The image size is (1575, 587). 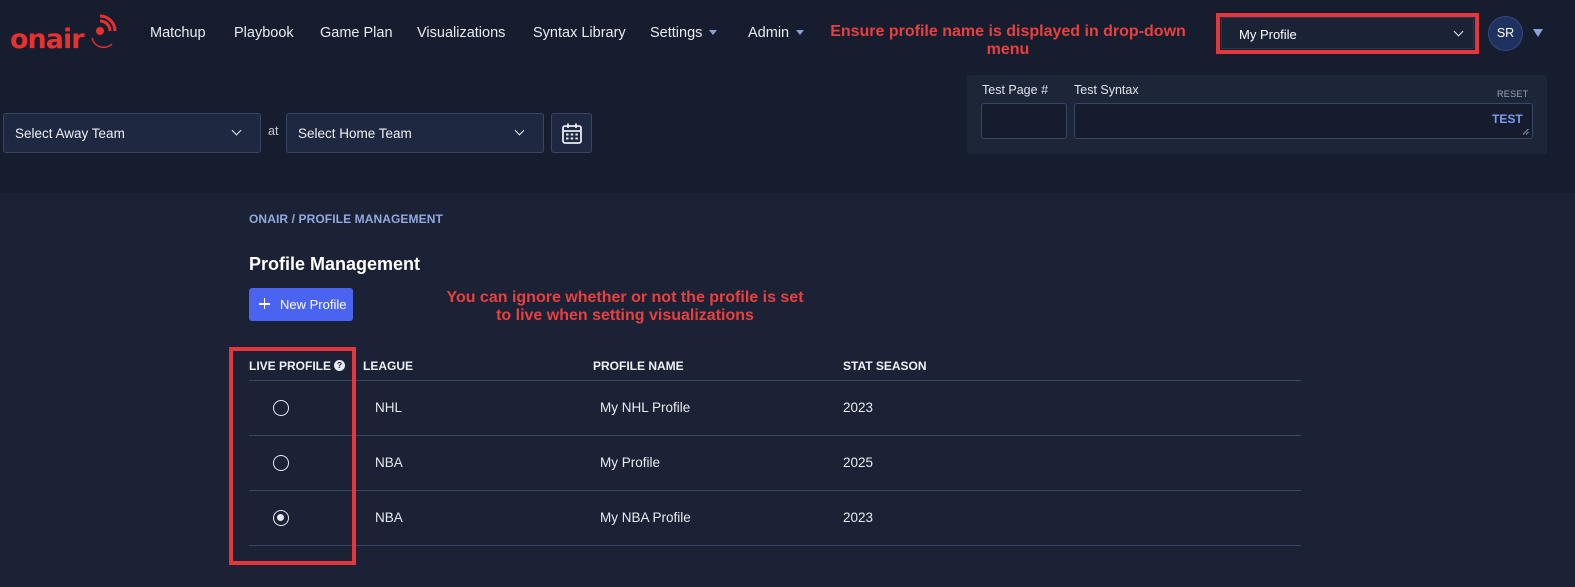 What do you see at coordinates (1347, 33) in the screenshot?
I see `profile-select: My Profile` at bounding box center [1347, 33].